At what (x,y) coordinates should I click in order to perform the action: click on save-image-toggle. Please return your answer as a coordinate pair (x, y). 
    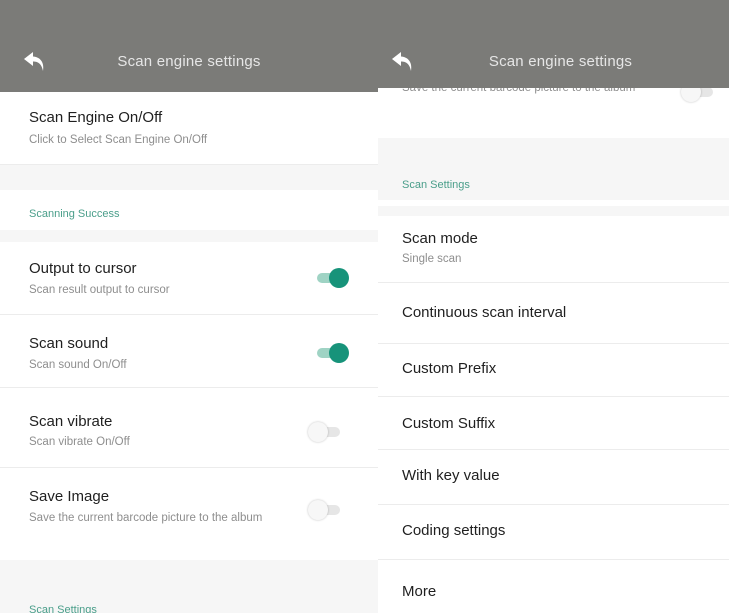
    Looking at the image, I should click on (326, 510).